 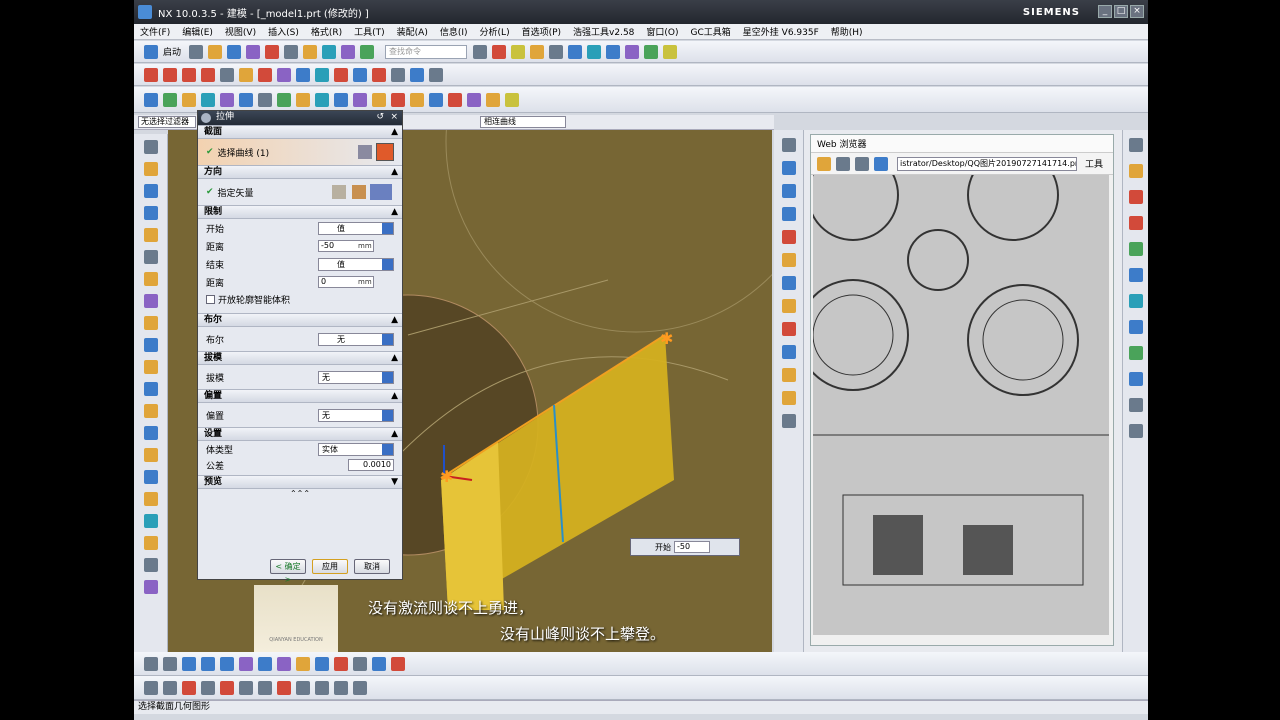 What do you see at coordinates (356, 415) in the screenshot?
I see `offset-select: 无` at bounding box center [356, 415].